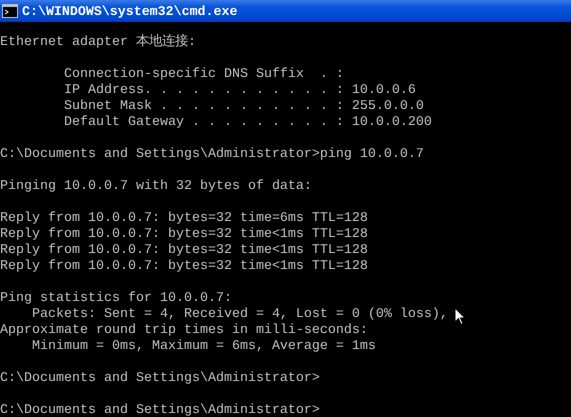  Describe the element at coordinates (156, 187) in the screenshot. I see `console-line: Pinging 10.0.0.7 with 32 bytes of data:` at that location.